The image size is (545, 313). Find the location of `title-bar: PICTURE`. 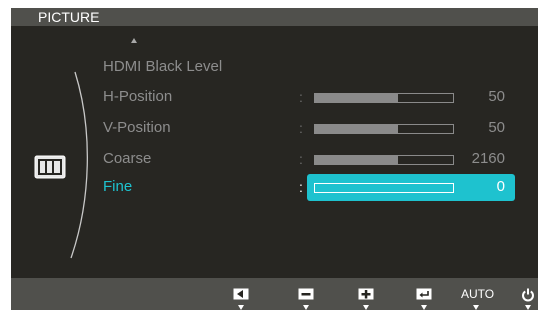

title-bar: PICTURE is located at coordinates (274, 17).